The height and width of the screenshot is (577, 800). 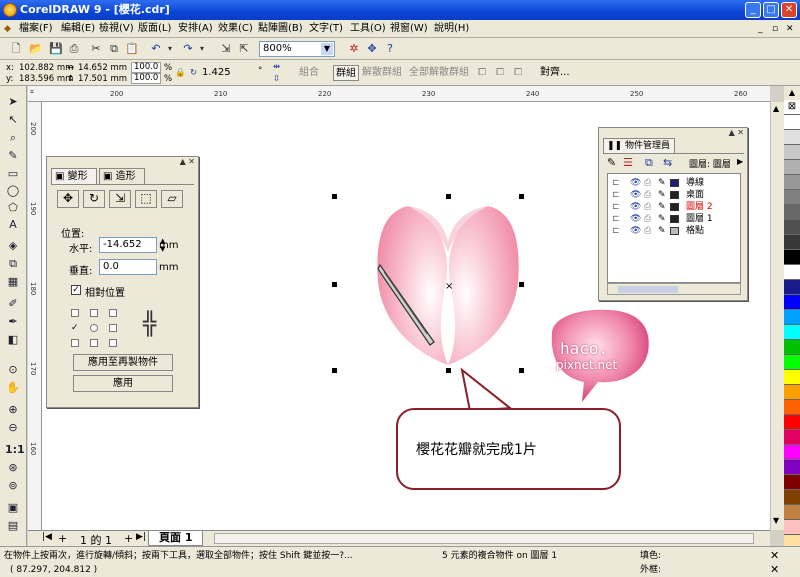 What do you see at coordinates (484, 538) in the screenshot?
I see `horizontal-scrollbar` at bounding box center [484, 538].